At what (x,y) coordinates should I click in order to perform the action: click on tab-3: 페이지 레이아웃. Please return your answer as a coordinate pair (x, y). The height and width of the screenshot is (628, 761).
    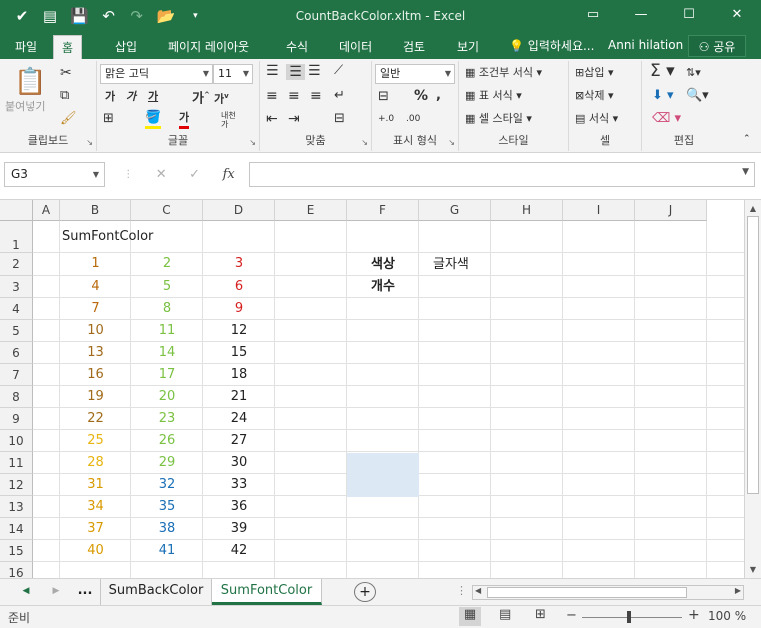
    Looking at the image, I should click on (208, 46).